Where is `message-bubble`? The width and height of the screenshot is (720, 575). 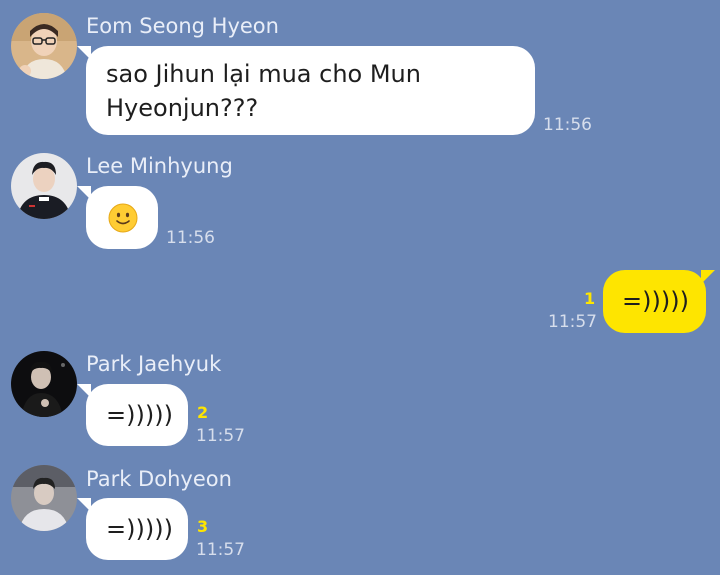
message-bubble is located at coordinates (117, 217).